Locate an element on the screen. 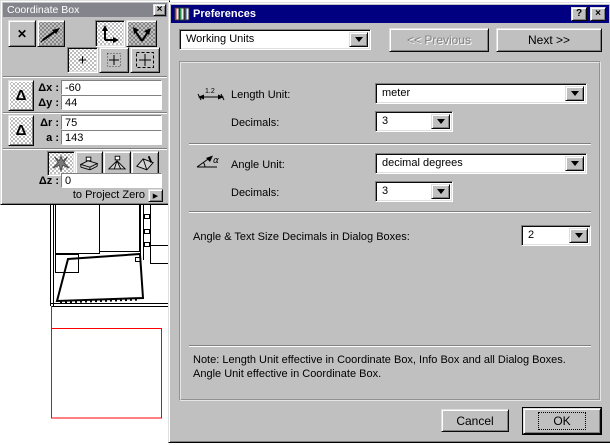  grid-snap-button is located at coordinates (114, 60).